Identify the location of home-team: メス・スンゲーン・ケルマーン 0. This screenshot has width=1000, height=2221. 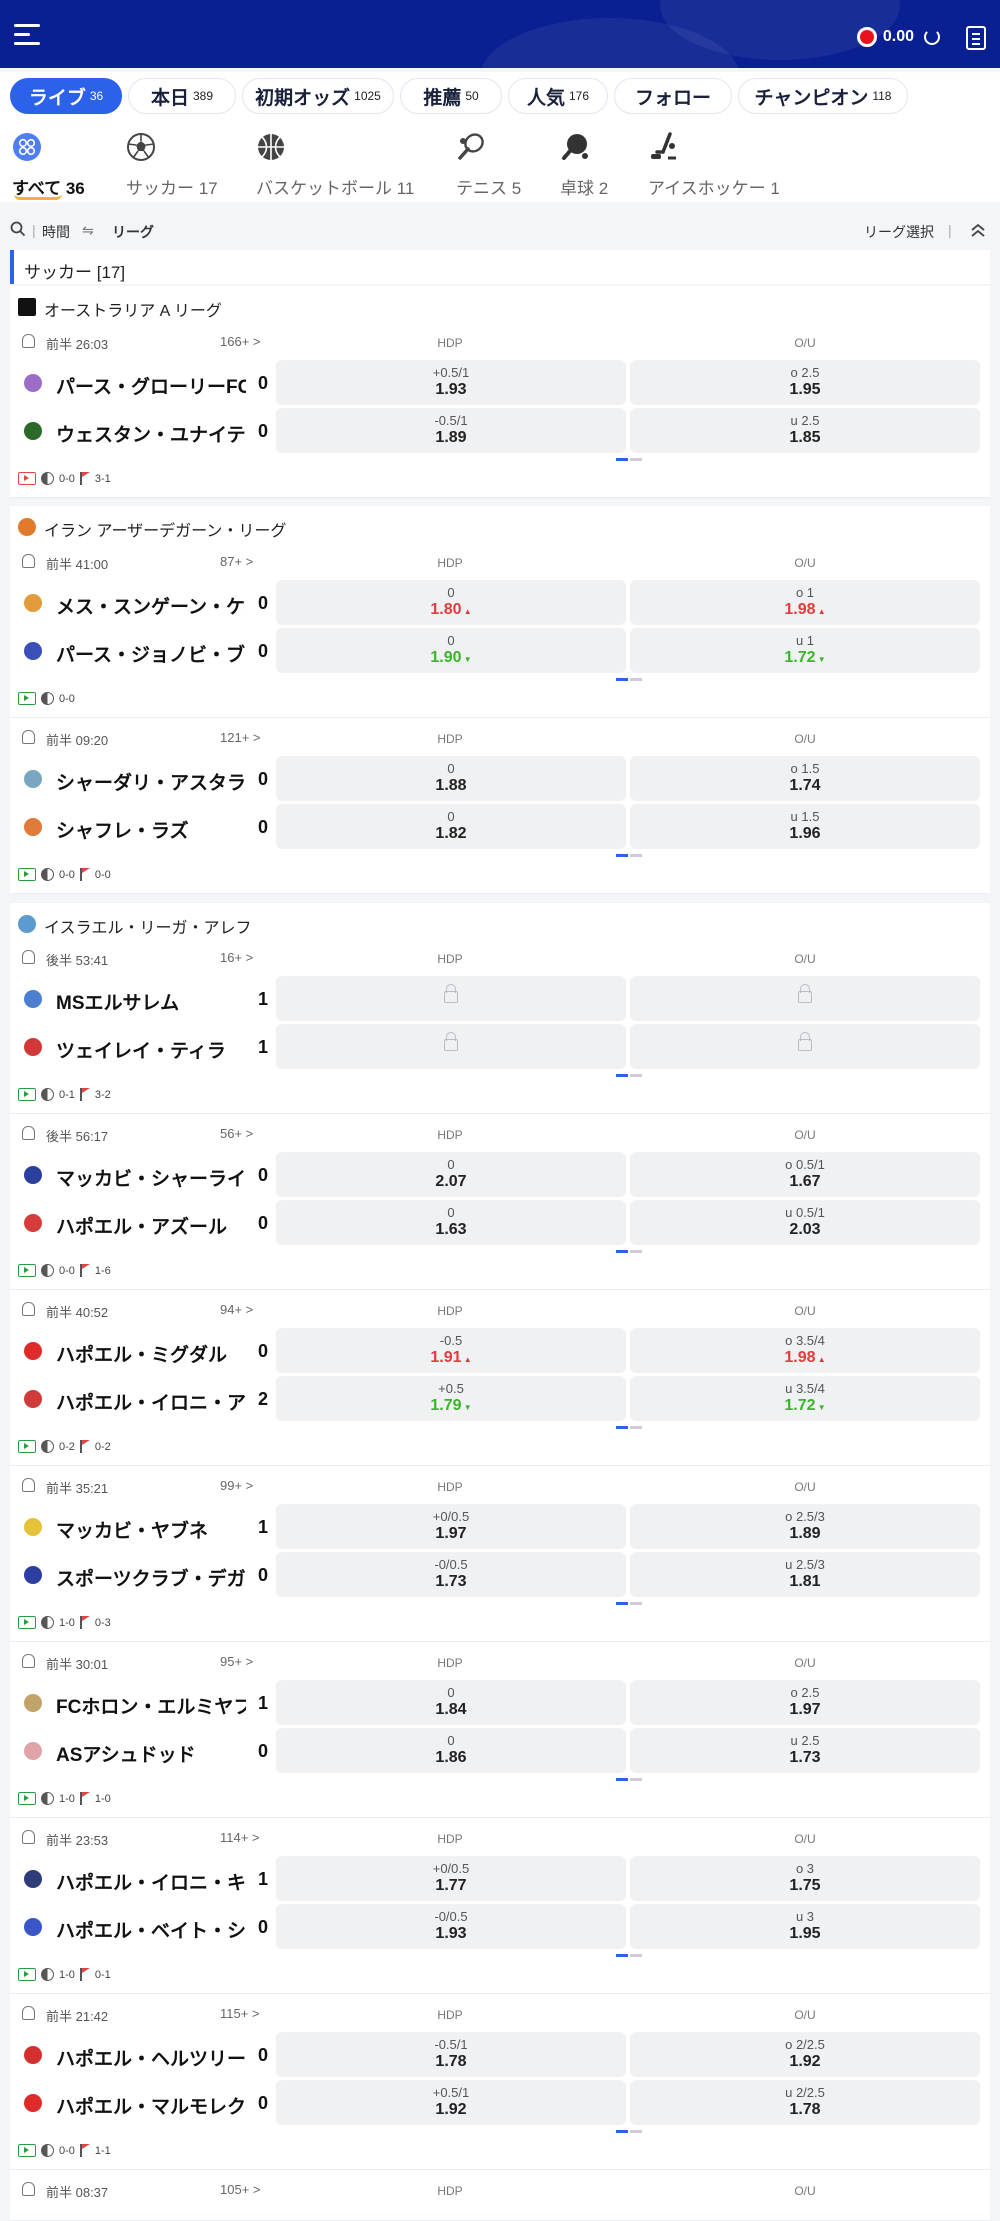
(148, 603).